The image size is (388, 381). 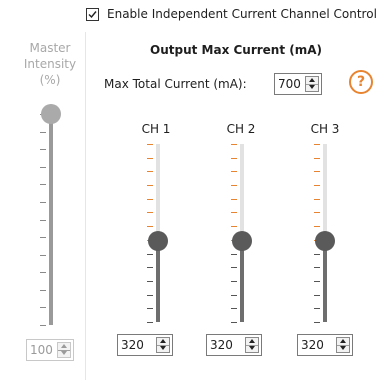 I want to click on channel-1-label: CH 1, so click(x=156, y=129).